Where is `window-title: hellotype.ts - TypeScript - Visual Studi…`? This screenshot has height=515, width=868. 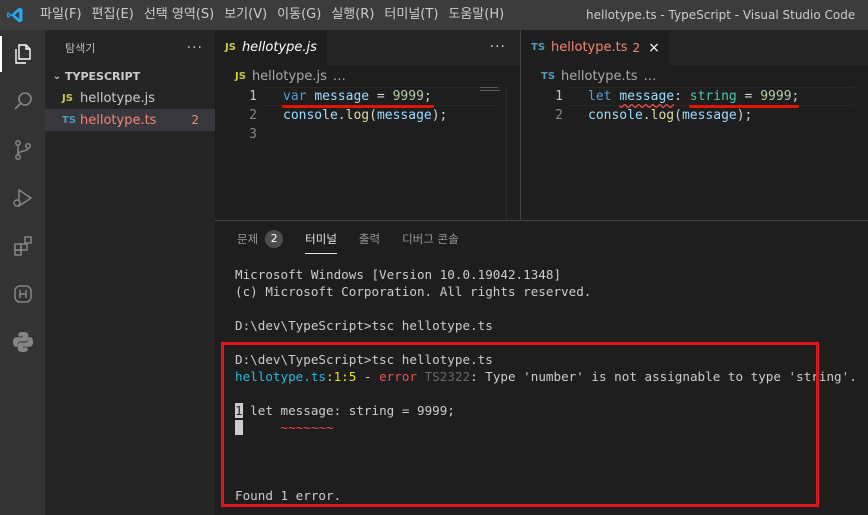
window-title: hellotype.ts - TypeScript - Visual Studi… is located at coordinates (721, 15).